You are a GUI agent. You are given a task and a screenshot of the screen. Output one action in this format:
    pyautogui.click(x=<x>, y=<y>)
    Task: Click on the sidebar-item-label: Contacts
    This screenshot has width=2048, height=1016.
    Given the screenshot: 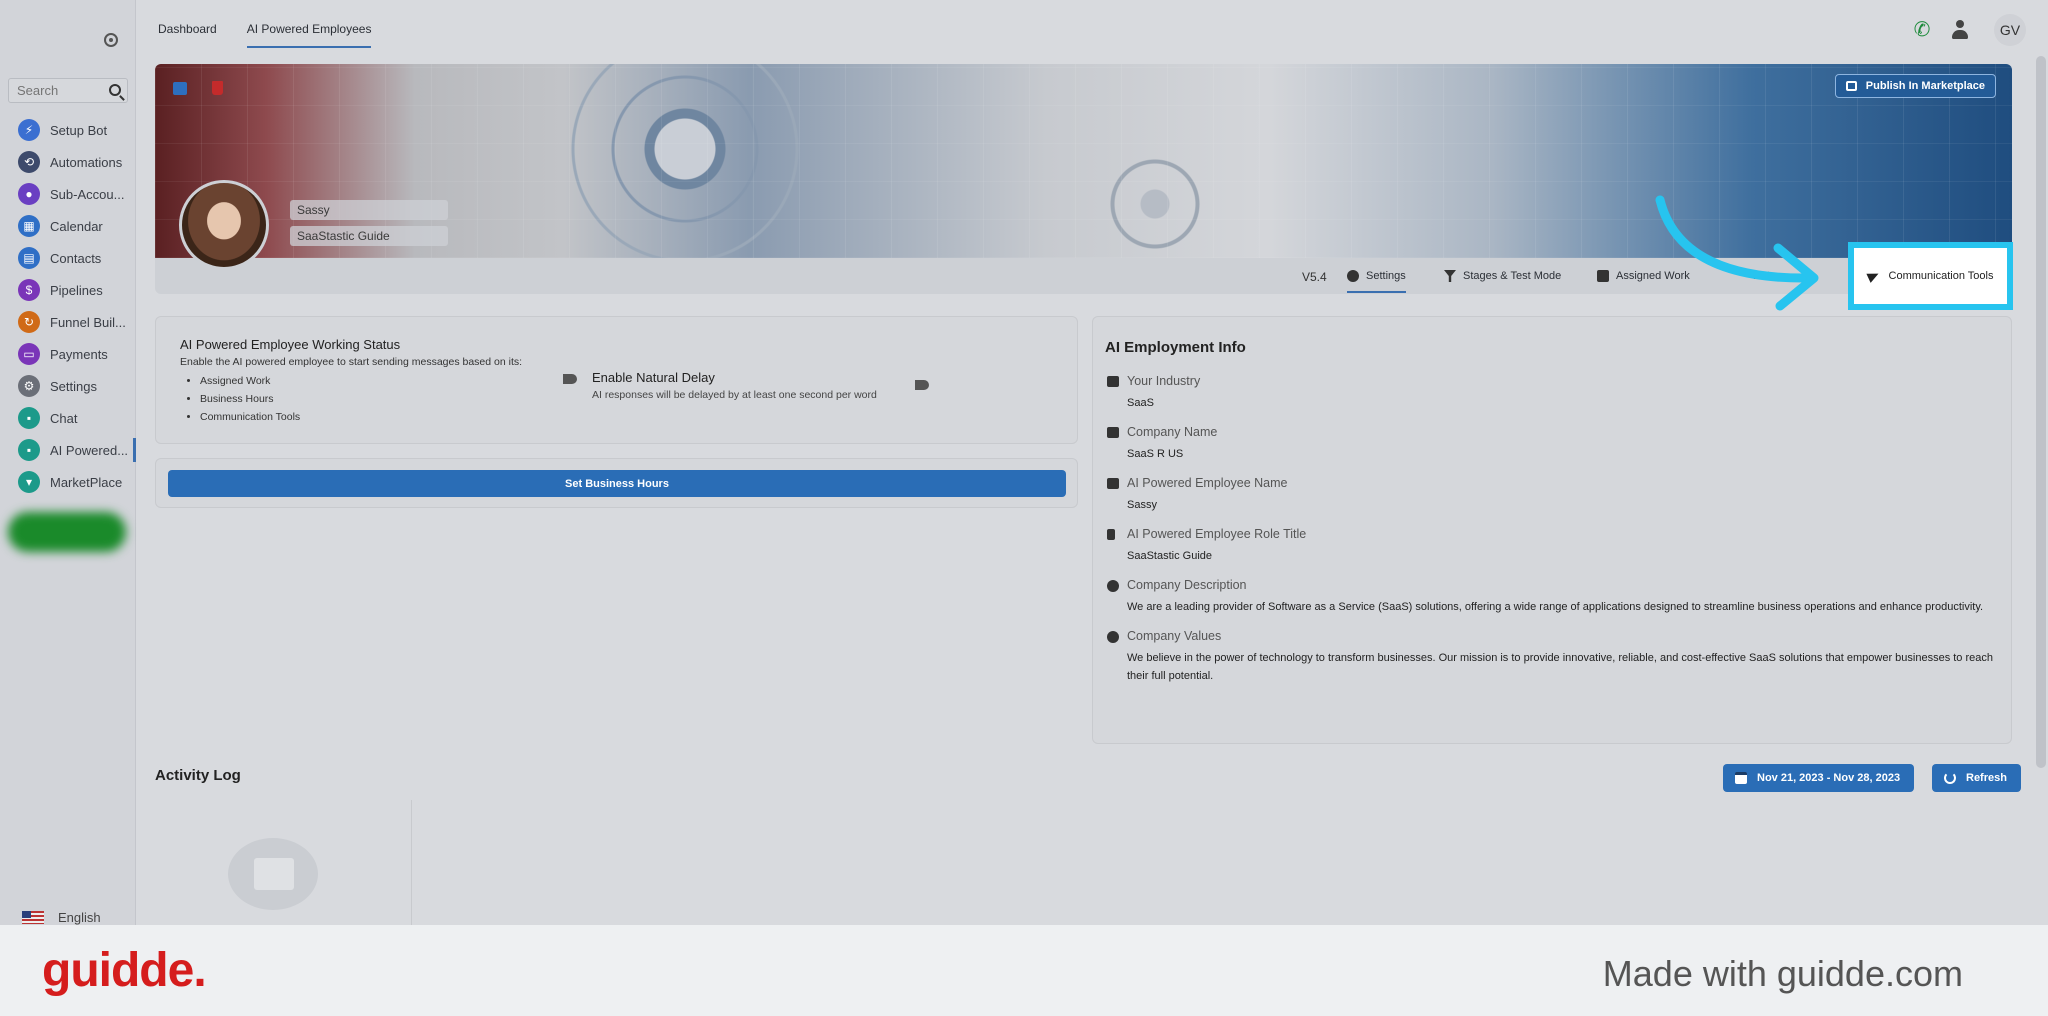 What is the action you would take?
    pyautogui.click(x=76, y=258)
    